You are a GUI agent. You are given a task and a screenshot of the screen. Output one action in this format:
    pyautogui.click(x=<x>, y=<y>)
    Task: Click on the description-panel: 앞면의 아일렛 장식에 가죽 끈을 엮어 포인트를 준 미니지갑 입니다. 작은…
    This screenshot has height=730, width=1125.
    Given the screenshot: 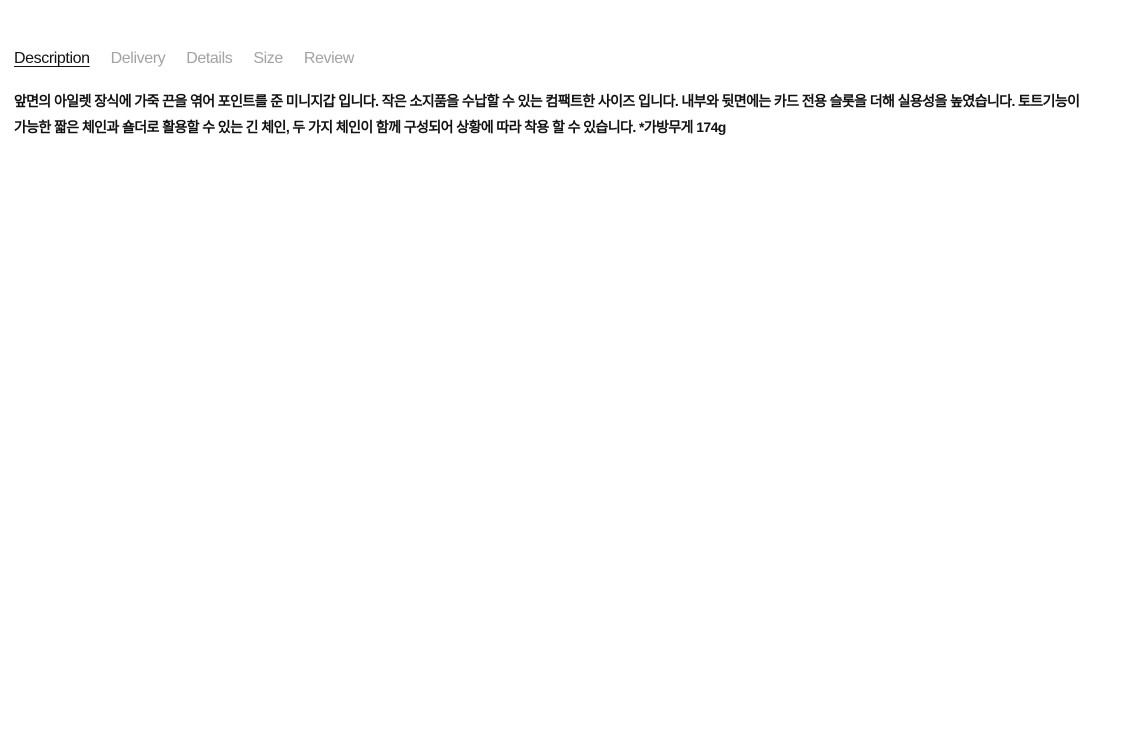 What is the action you would take?
    pyautogui.click(x=561, y=114)
    